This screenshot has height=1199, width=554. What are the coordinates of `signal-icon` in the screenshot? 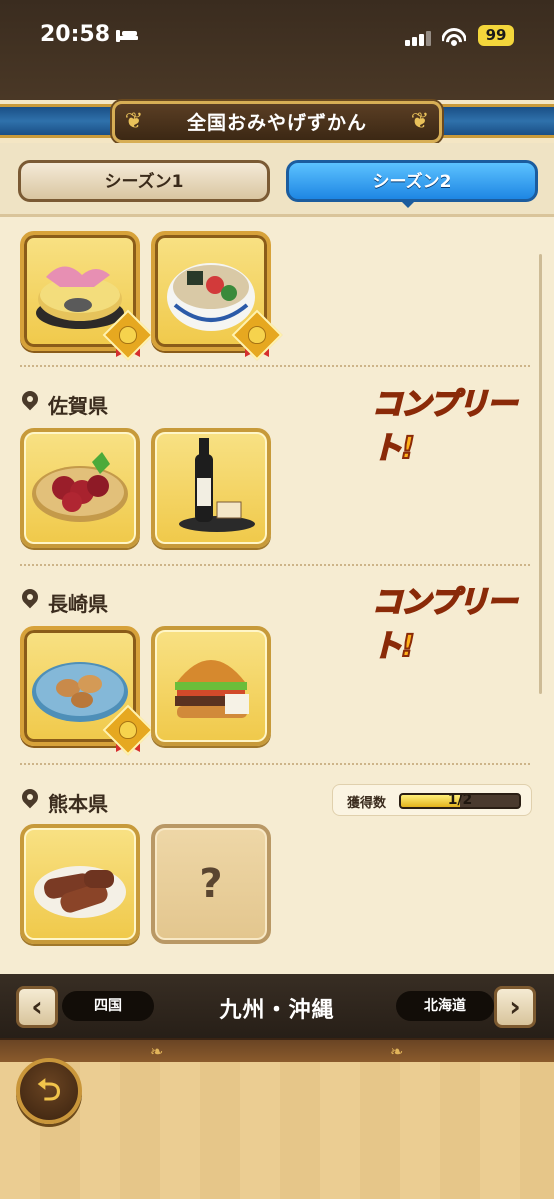 It's located at (418, 38).